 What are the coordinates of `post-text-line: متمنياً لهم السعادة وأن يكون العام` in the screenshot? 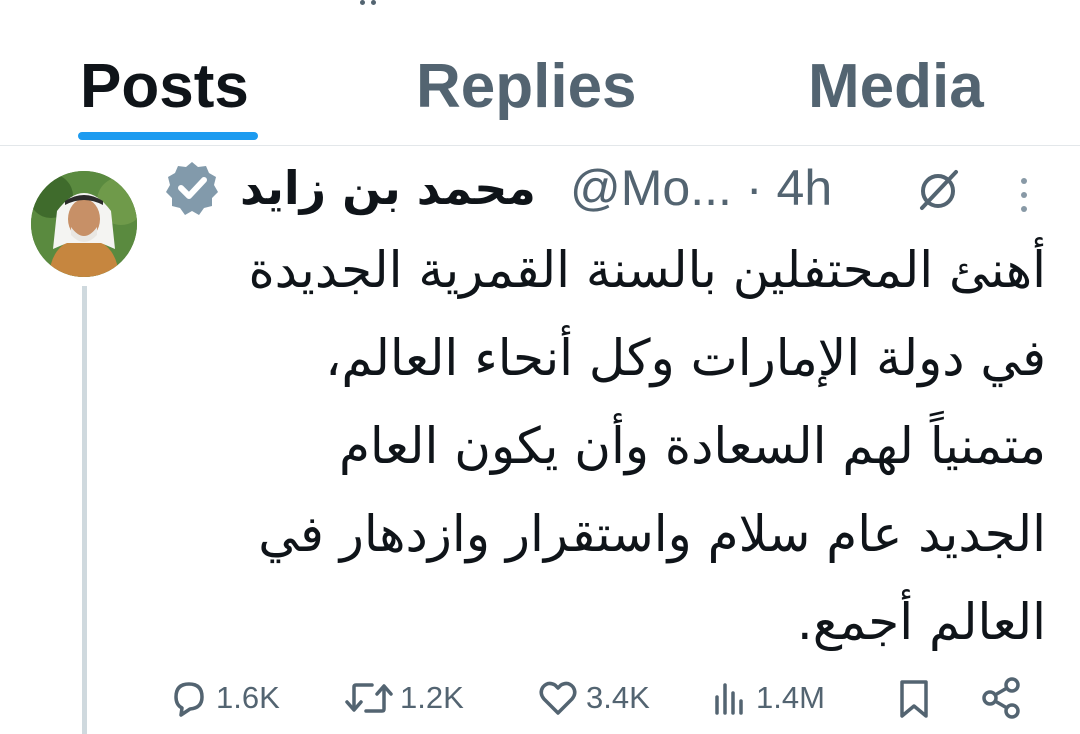 It's located at (692, 446).